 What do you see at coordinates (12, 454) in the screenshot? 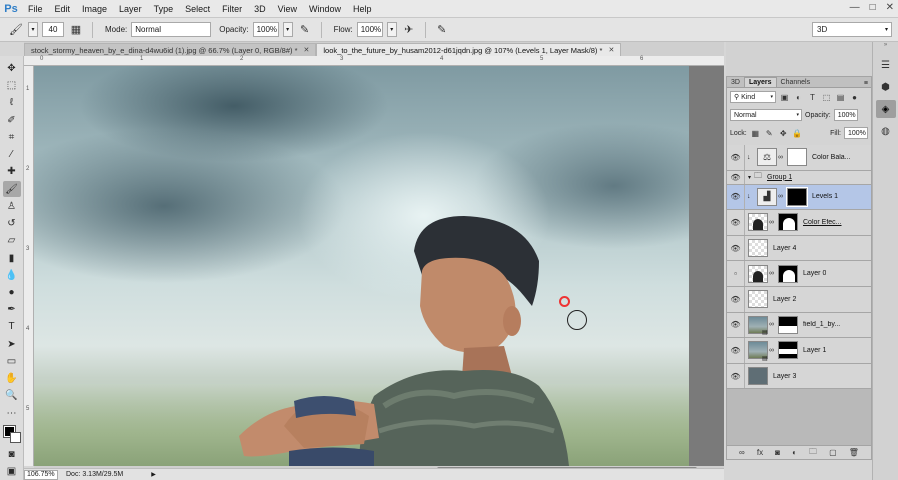
I see `quick-mask-icon: ◙` at bounding box center [12, 454].